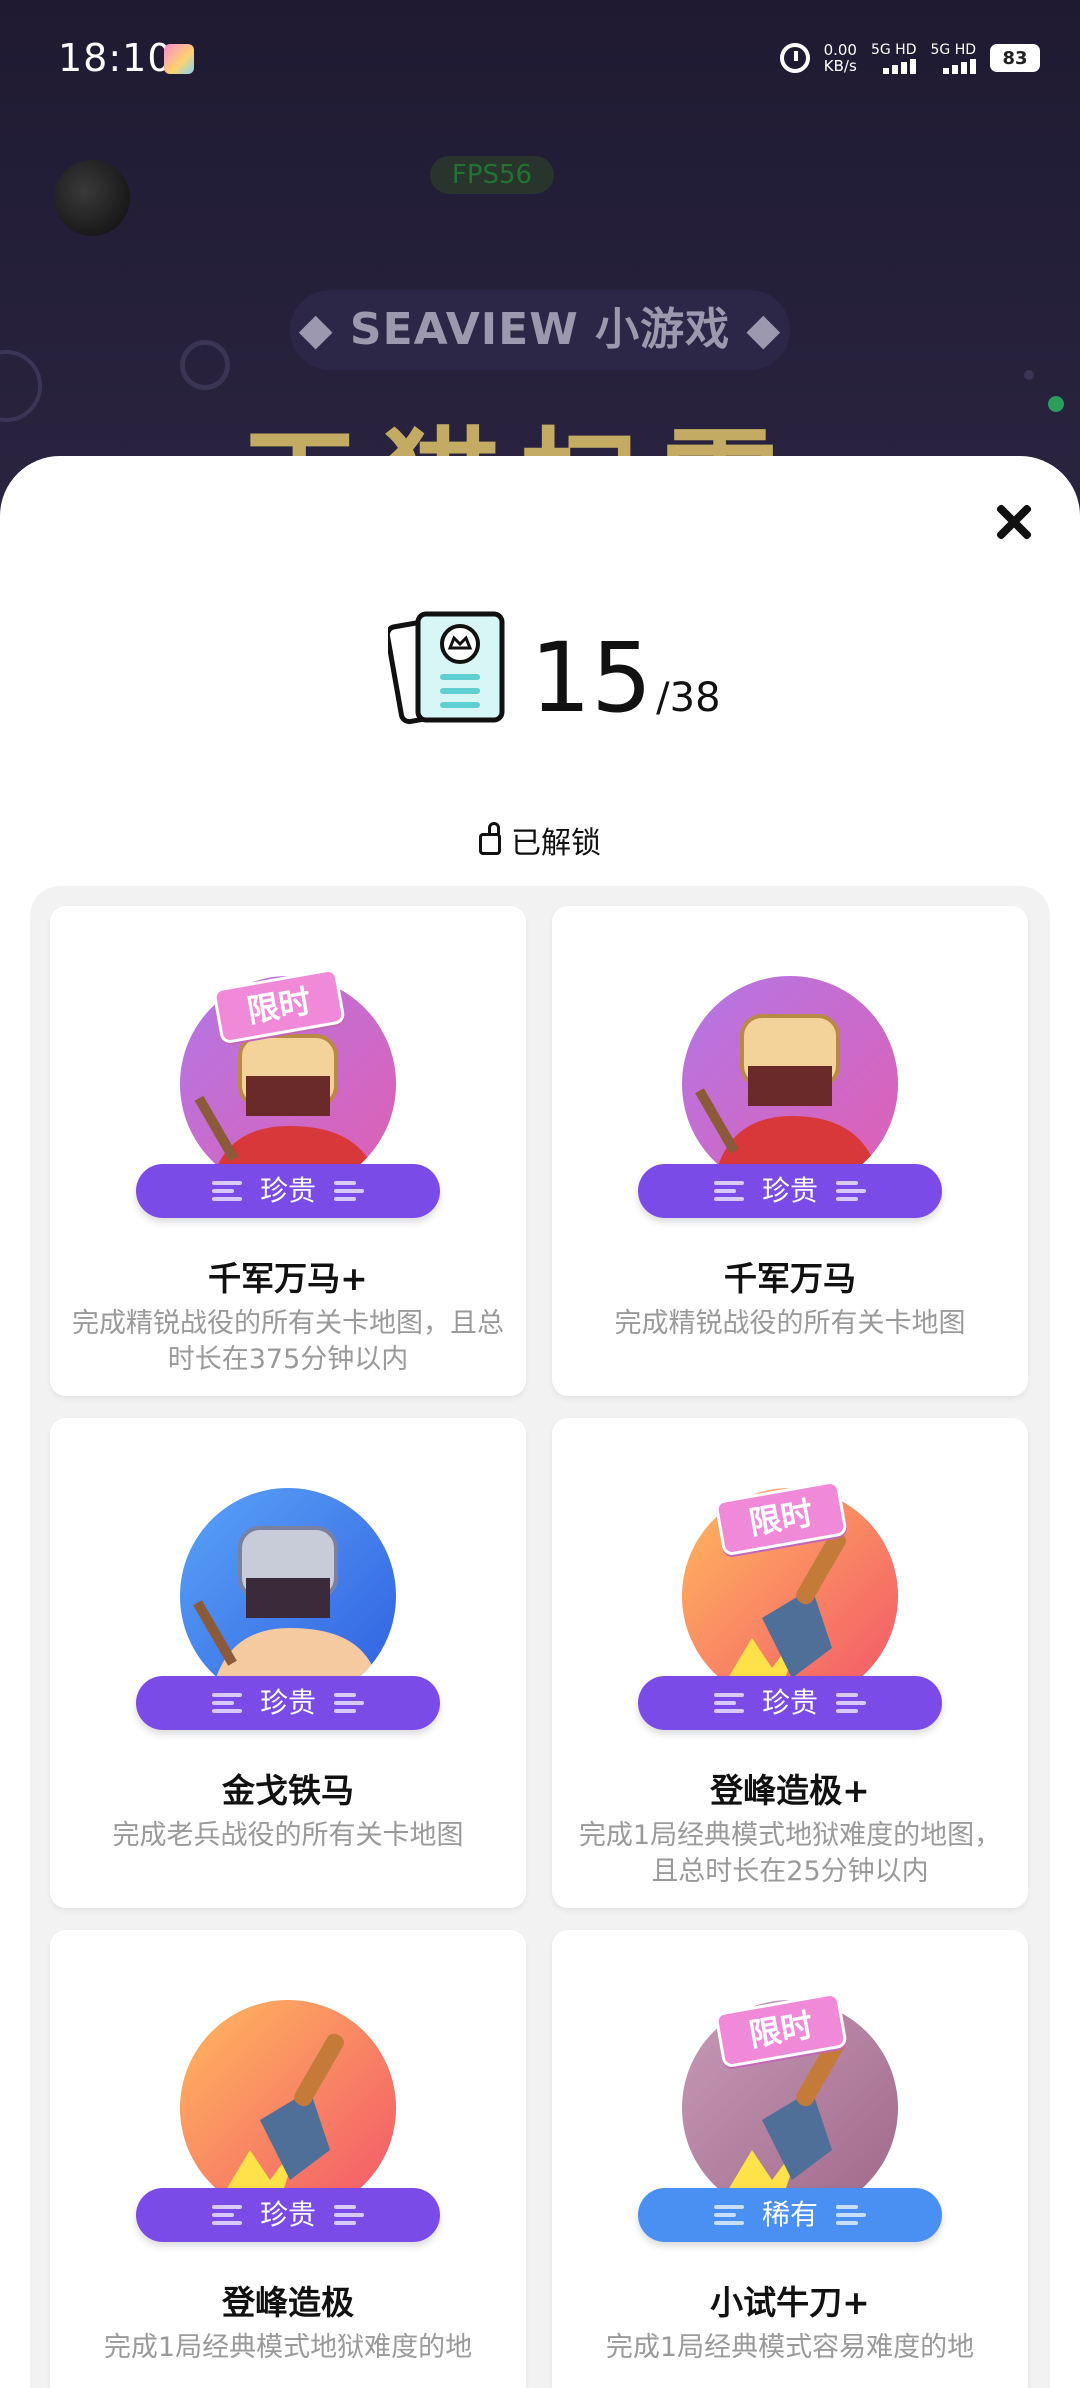 Image resolution: width=1080 pixels, height=2388 pixels. I want to click on network-speed: 0.00 KB/s, so click(840, 58).